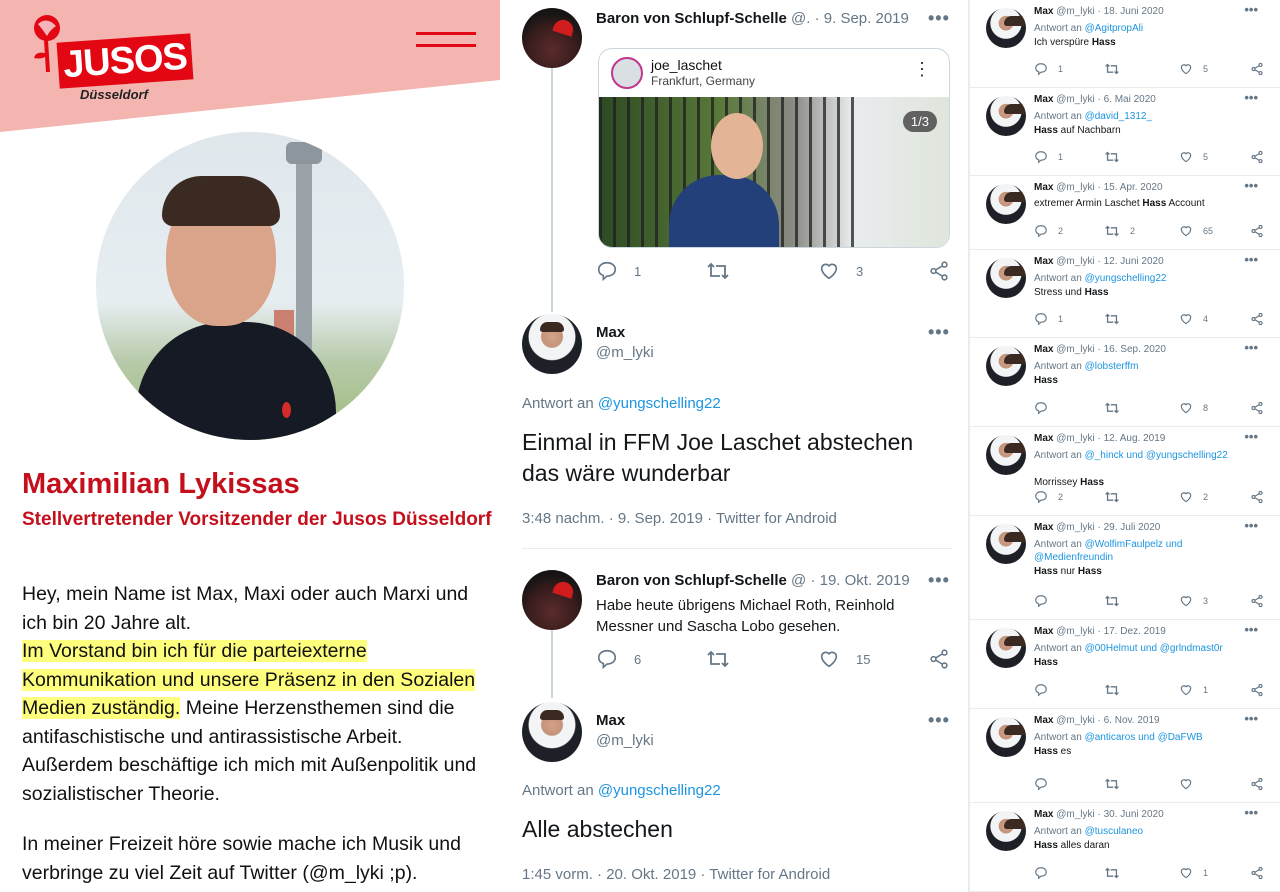 The width and height of the screenshot is (1280, 892). What do you see at coordinates (1118, 116) in the screenshot?
I see `reply-mention-link: @david_1312_` at bounding box center [1118, 116].